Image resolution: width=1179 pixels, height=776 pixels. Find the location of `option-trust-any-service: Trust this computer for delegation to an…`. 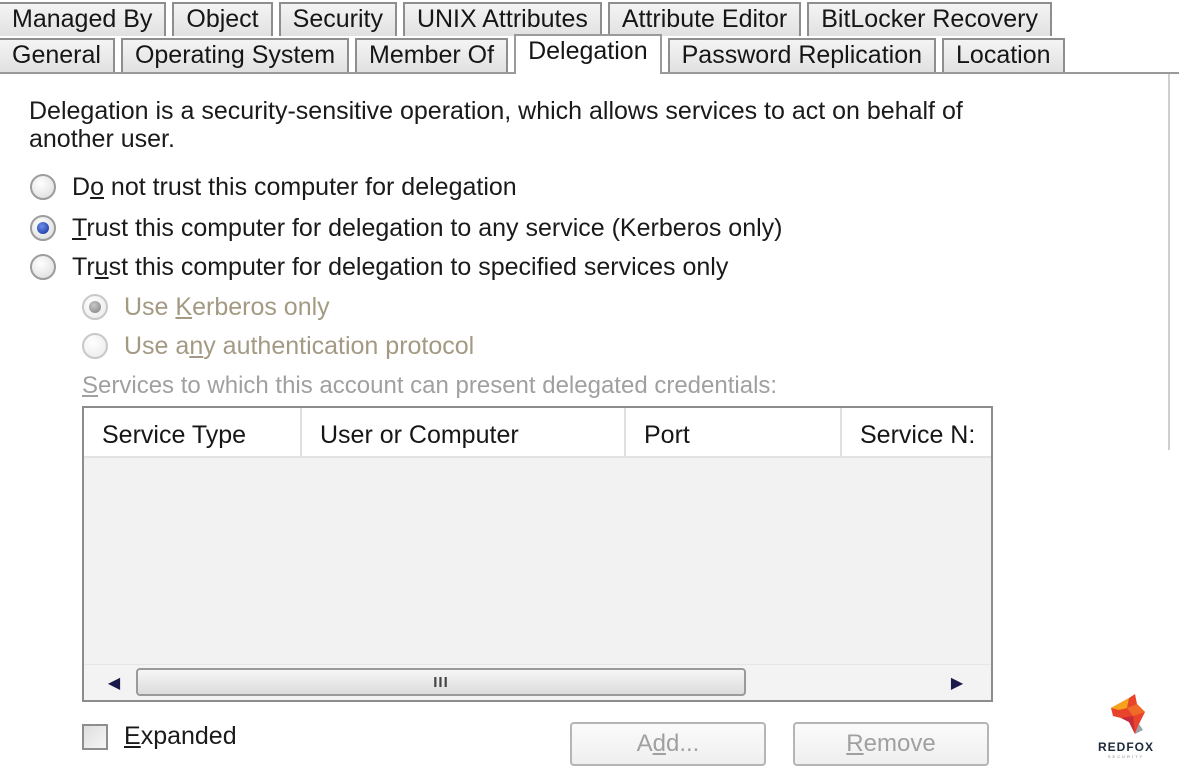

option-trust-any-service: Trust this computer for delegation to an… is located at coordinates (406, 228).